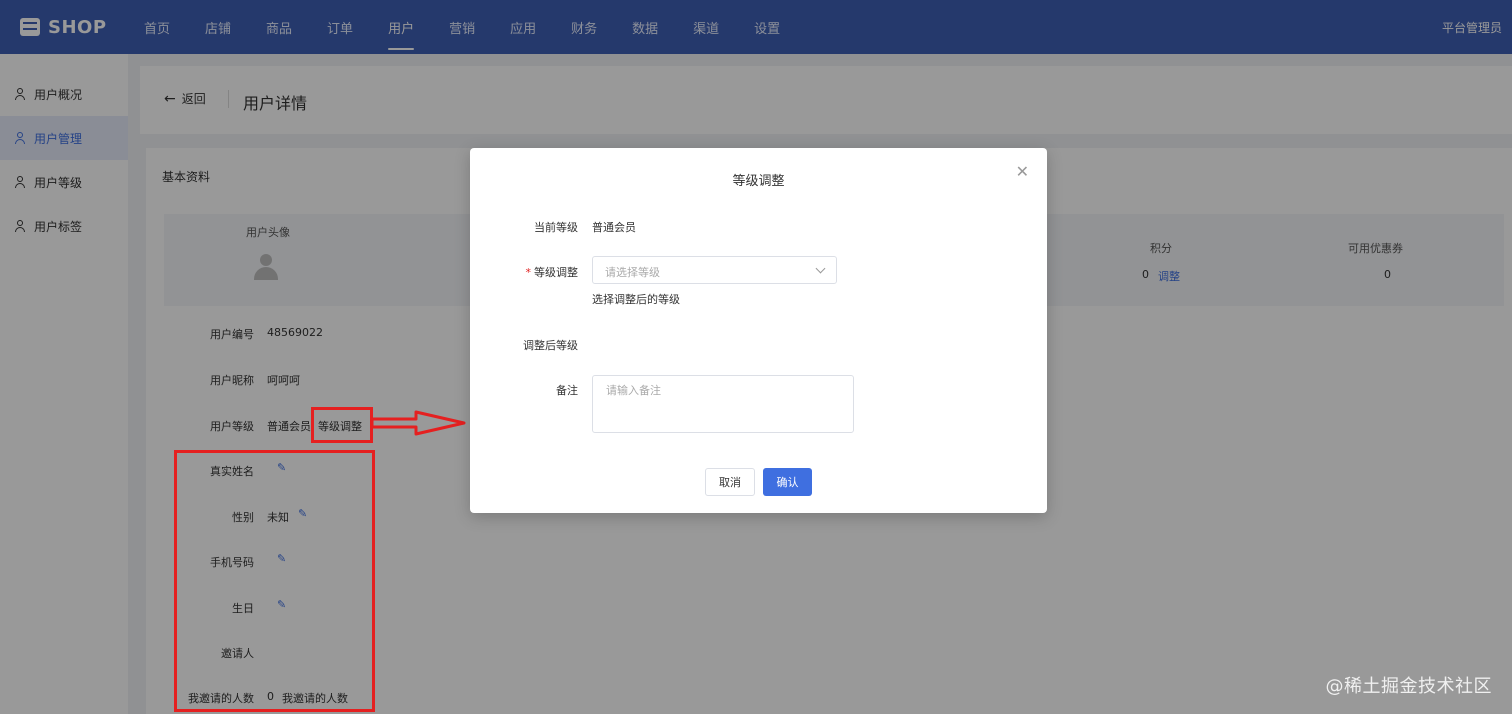 The width and height of the screenshot is (1512, 714). I want to click on current-level-label: 当前等级, so click(556, 227).